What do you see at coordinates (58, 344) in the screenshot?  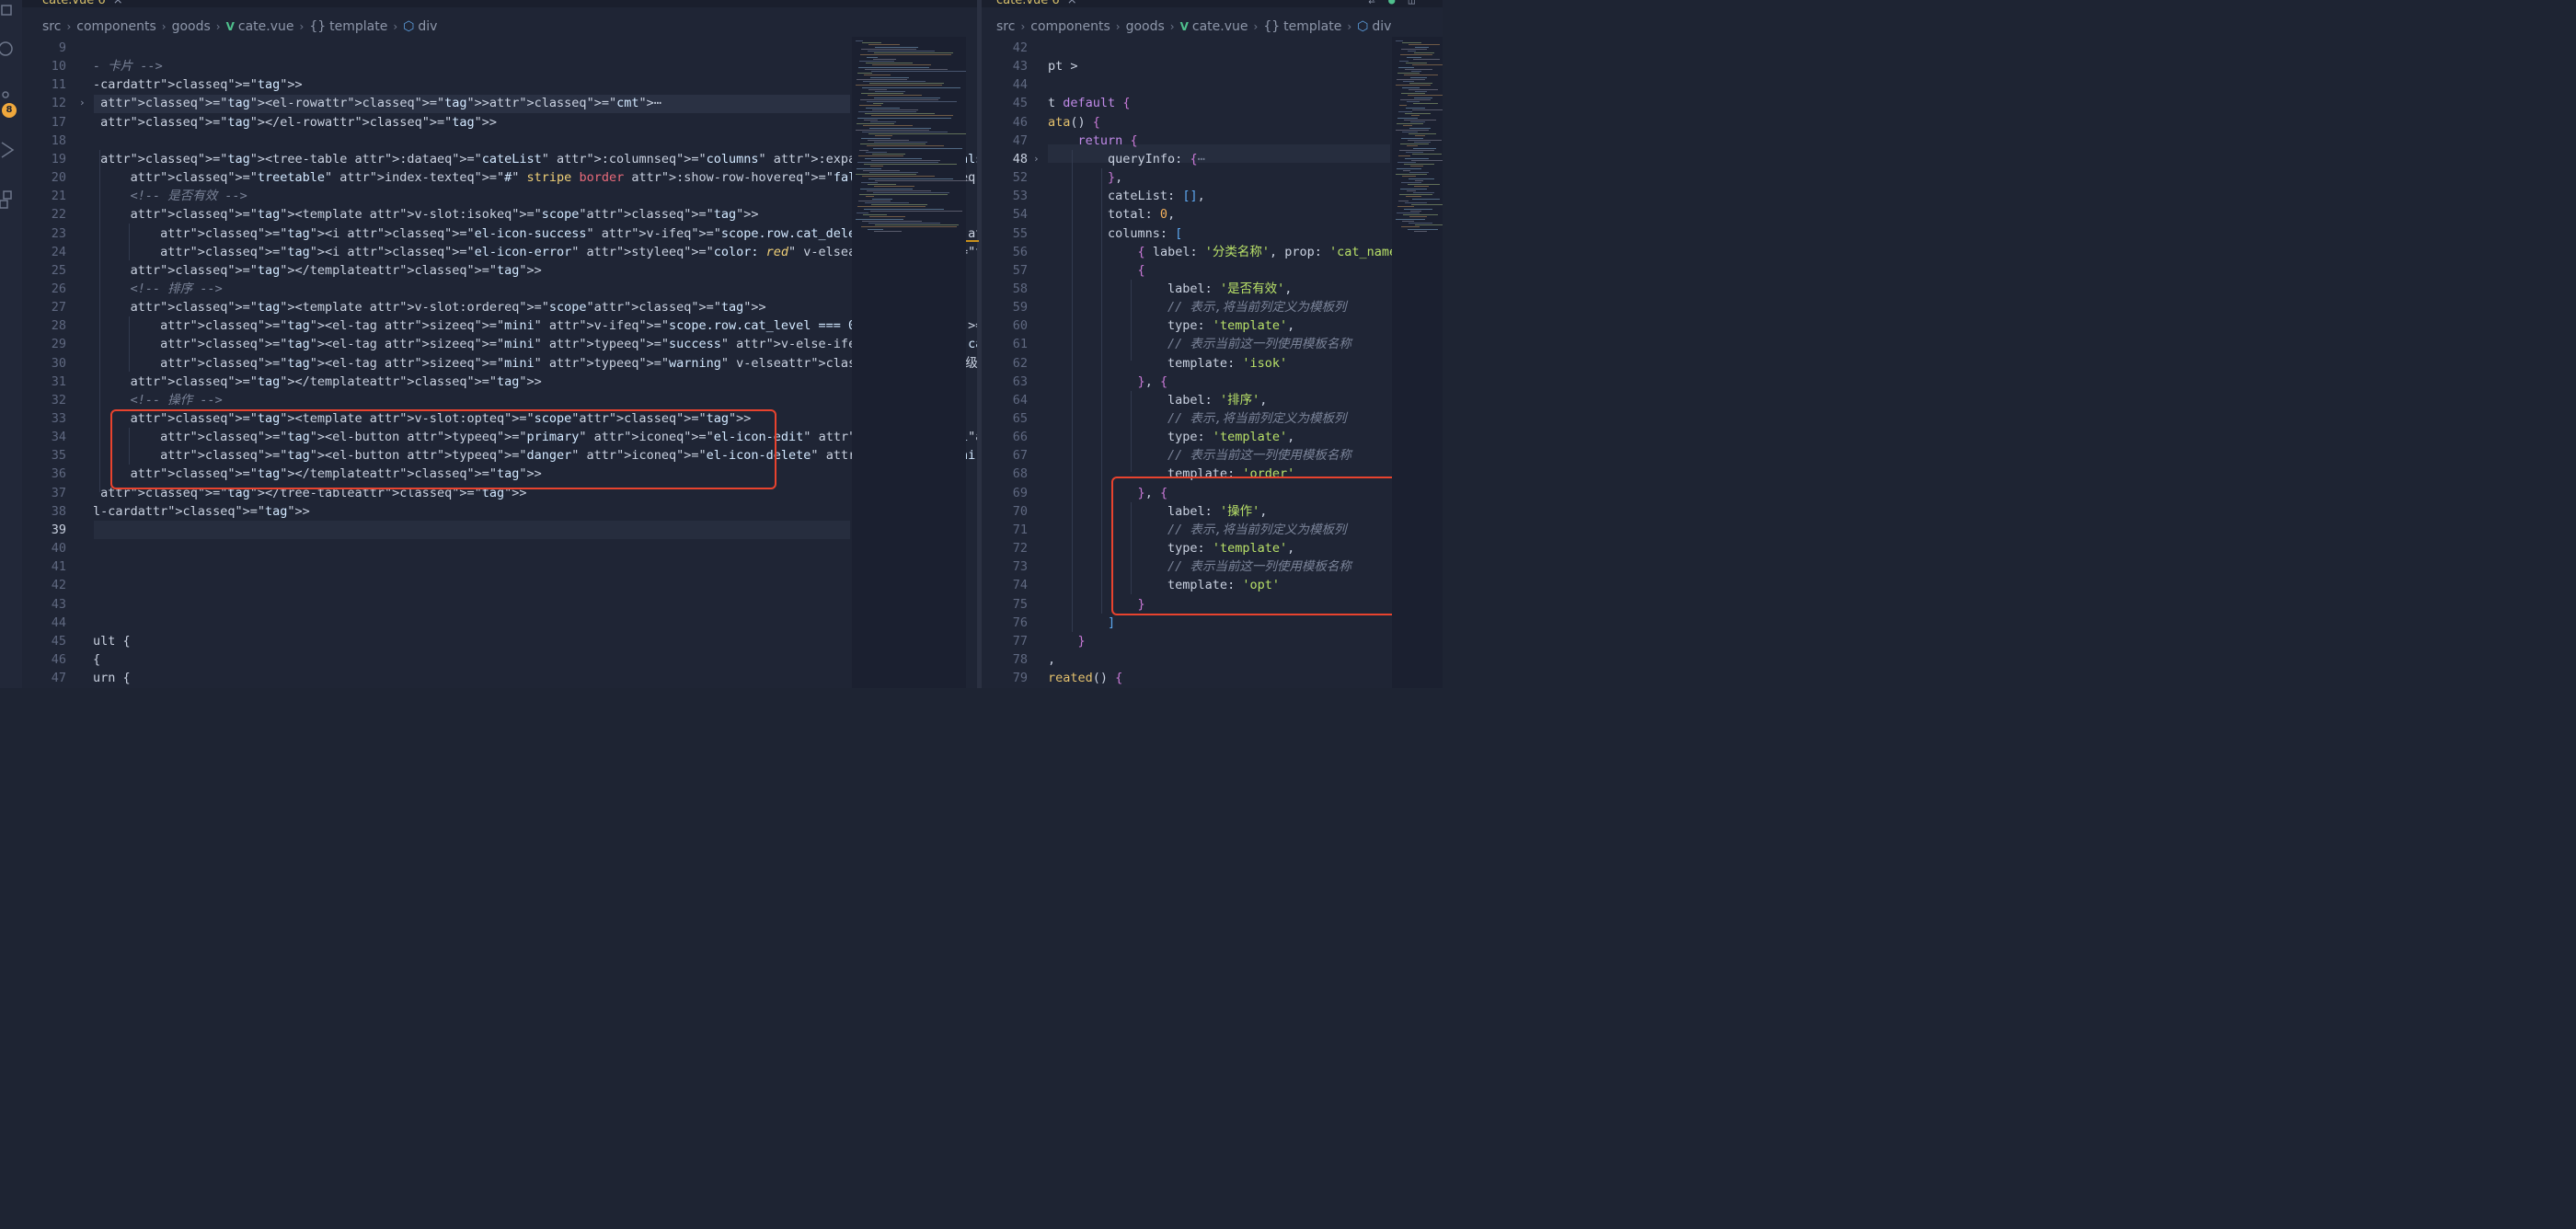 I see `line-number: 29` at bounding box center [58, 344].